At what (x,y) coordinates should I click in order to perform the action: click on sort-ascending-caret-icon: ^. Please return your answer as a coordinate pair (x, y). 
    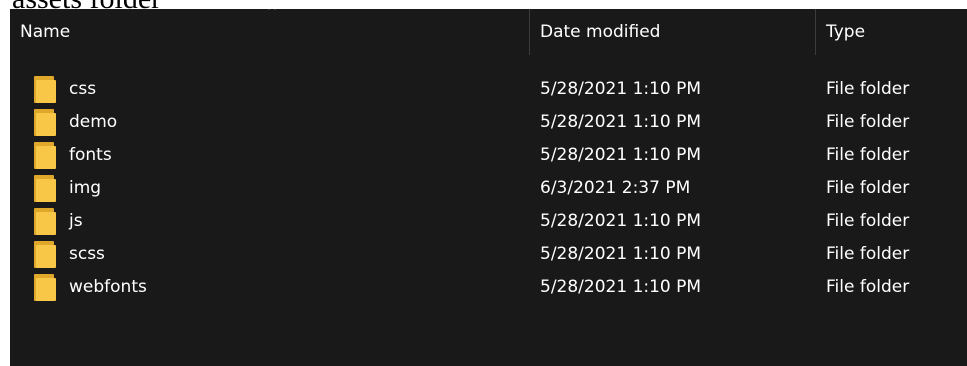
    Looking at the image, I should click on (272, 13).